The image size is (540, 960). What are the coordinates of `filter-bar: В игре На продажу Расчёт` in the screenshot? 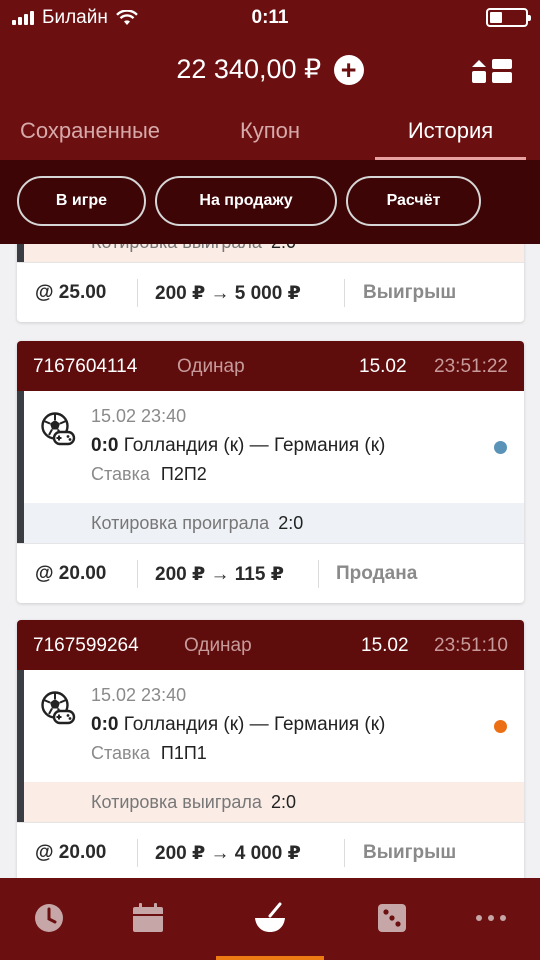 It's located at (270, 202).